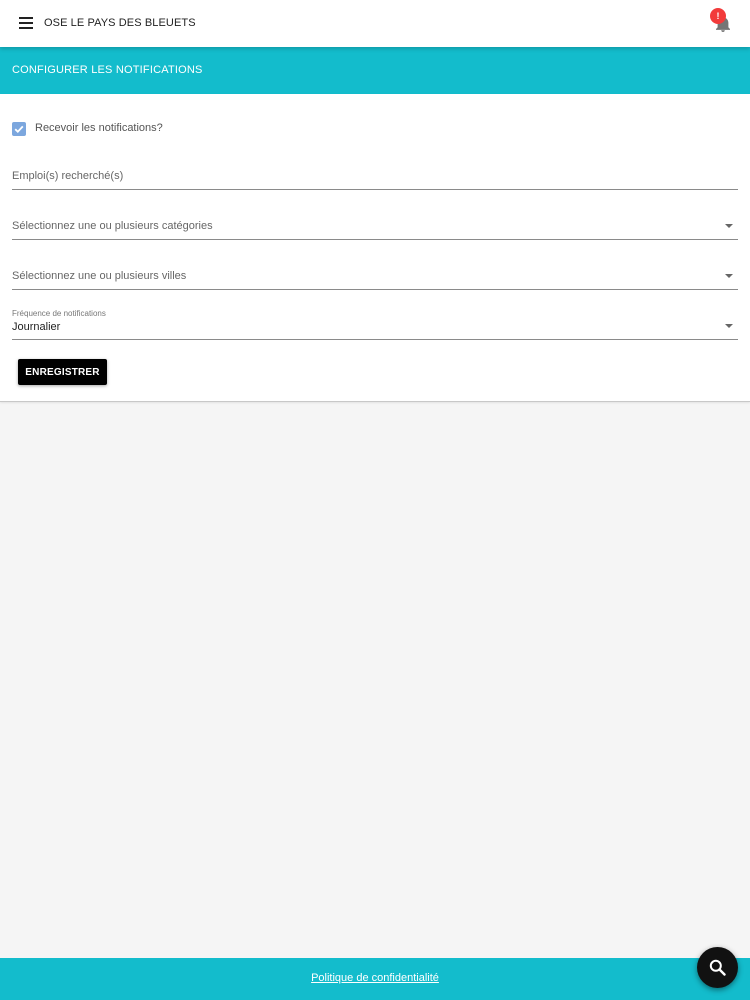  I want to click on categories-placeholder: Sélectionnez une ou plusieurs catégories, so click(112, 226).